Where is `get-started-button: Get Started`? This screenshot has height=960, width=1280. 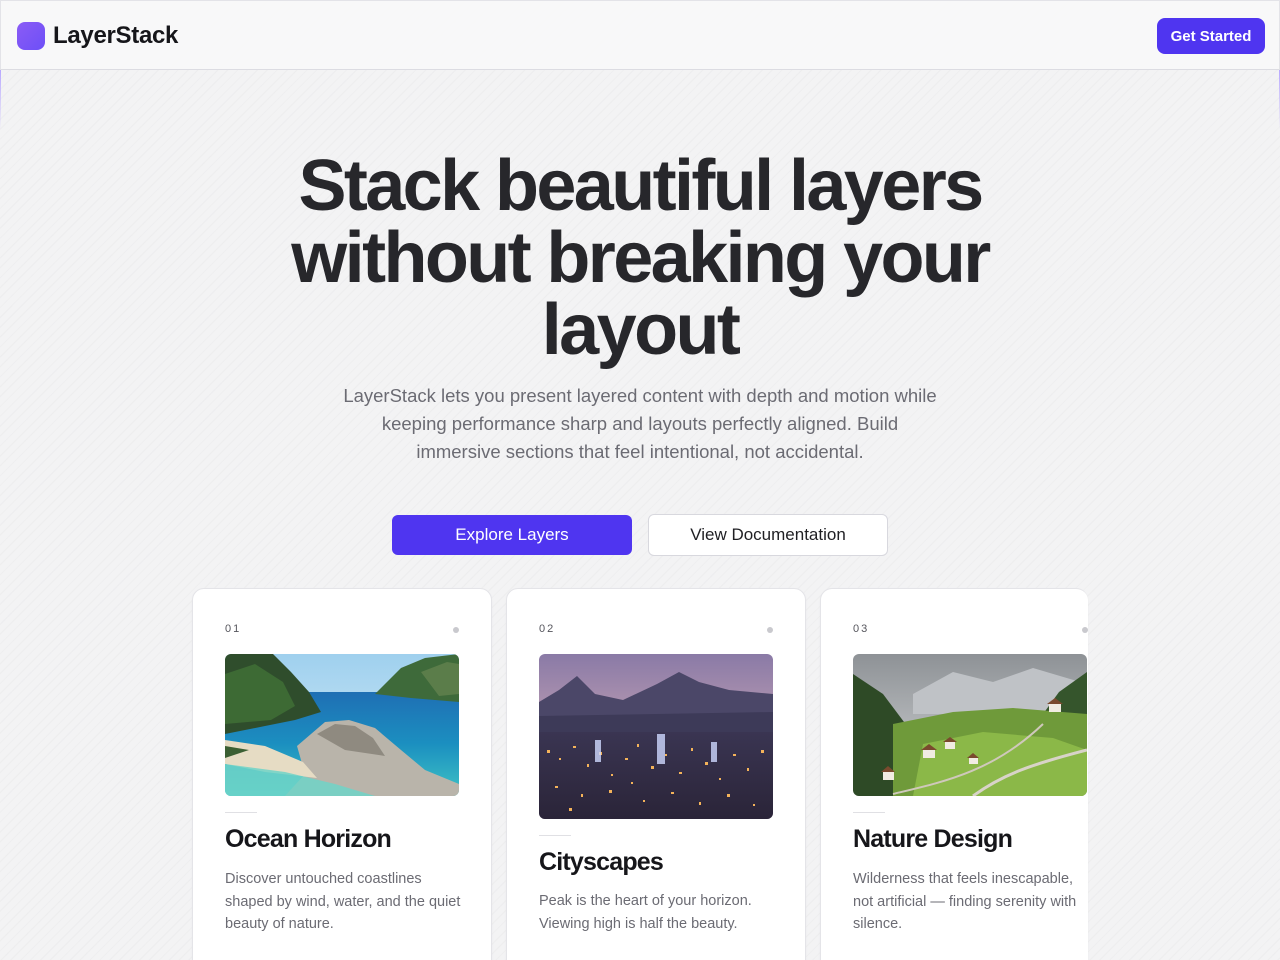
get-started-button: Get Started is located at coordinates (1211, 36).